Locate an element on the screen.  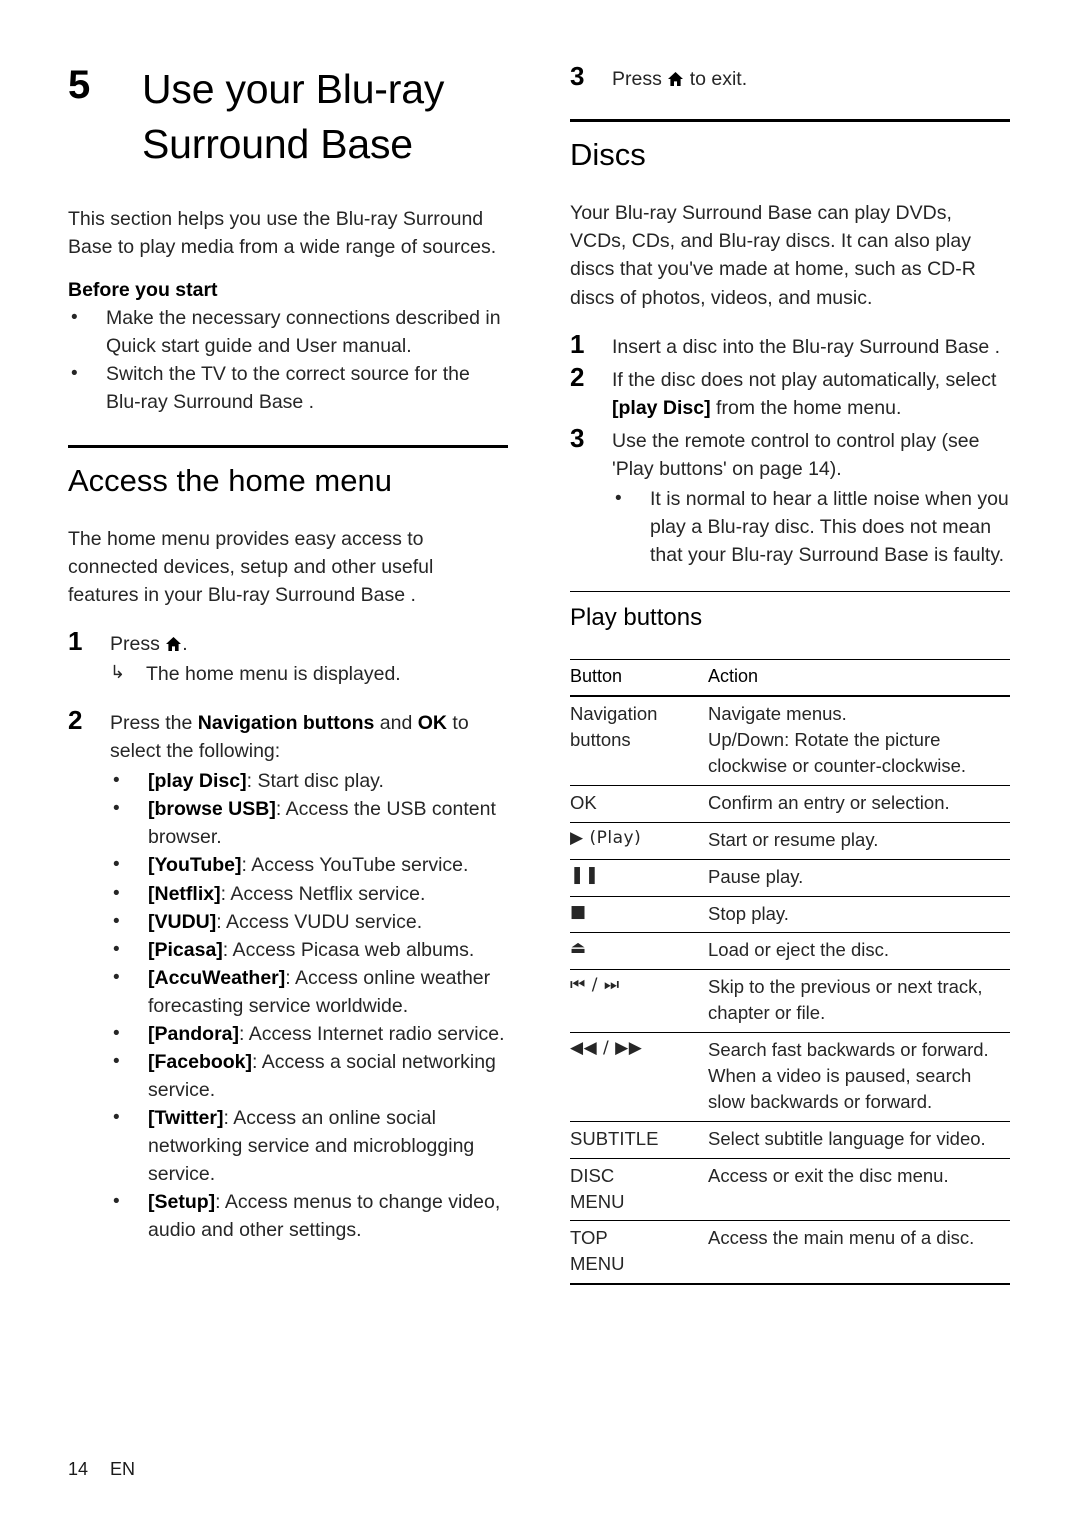
cell-action: Access or exit the disc menu. is located at coordinates (828, 1175).